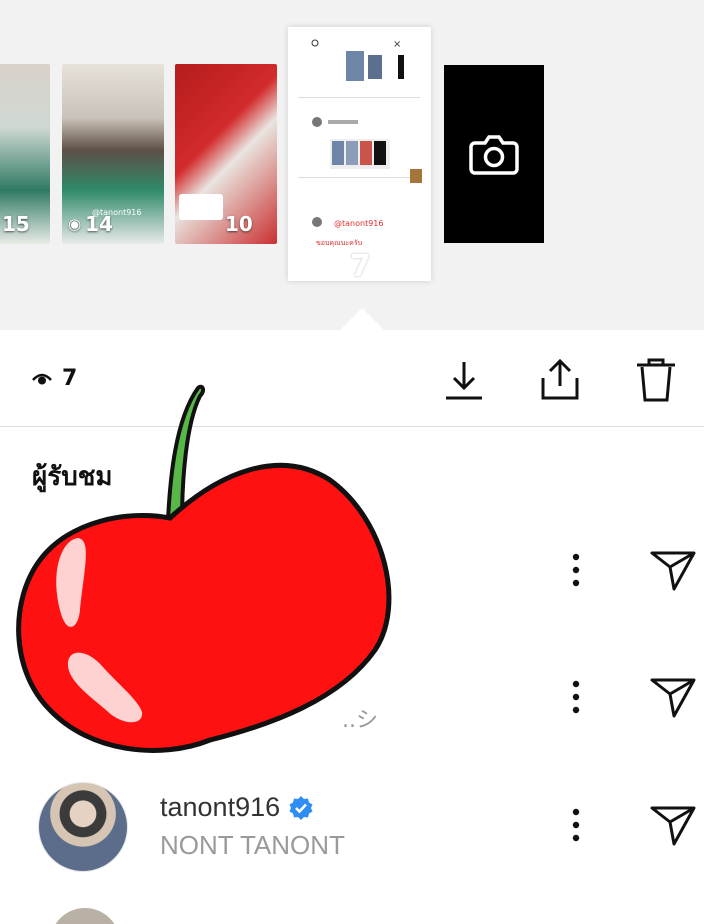 This screenshot has height=924, width=704. What do you see at coordinates (90, 224) in the screenshot?
I see `thumbnail-view-count: ◉ 14` at bounding box center [90, 224].